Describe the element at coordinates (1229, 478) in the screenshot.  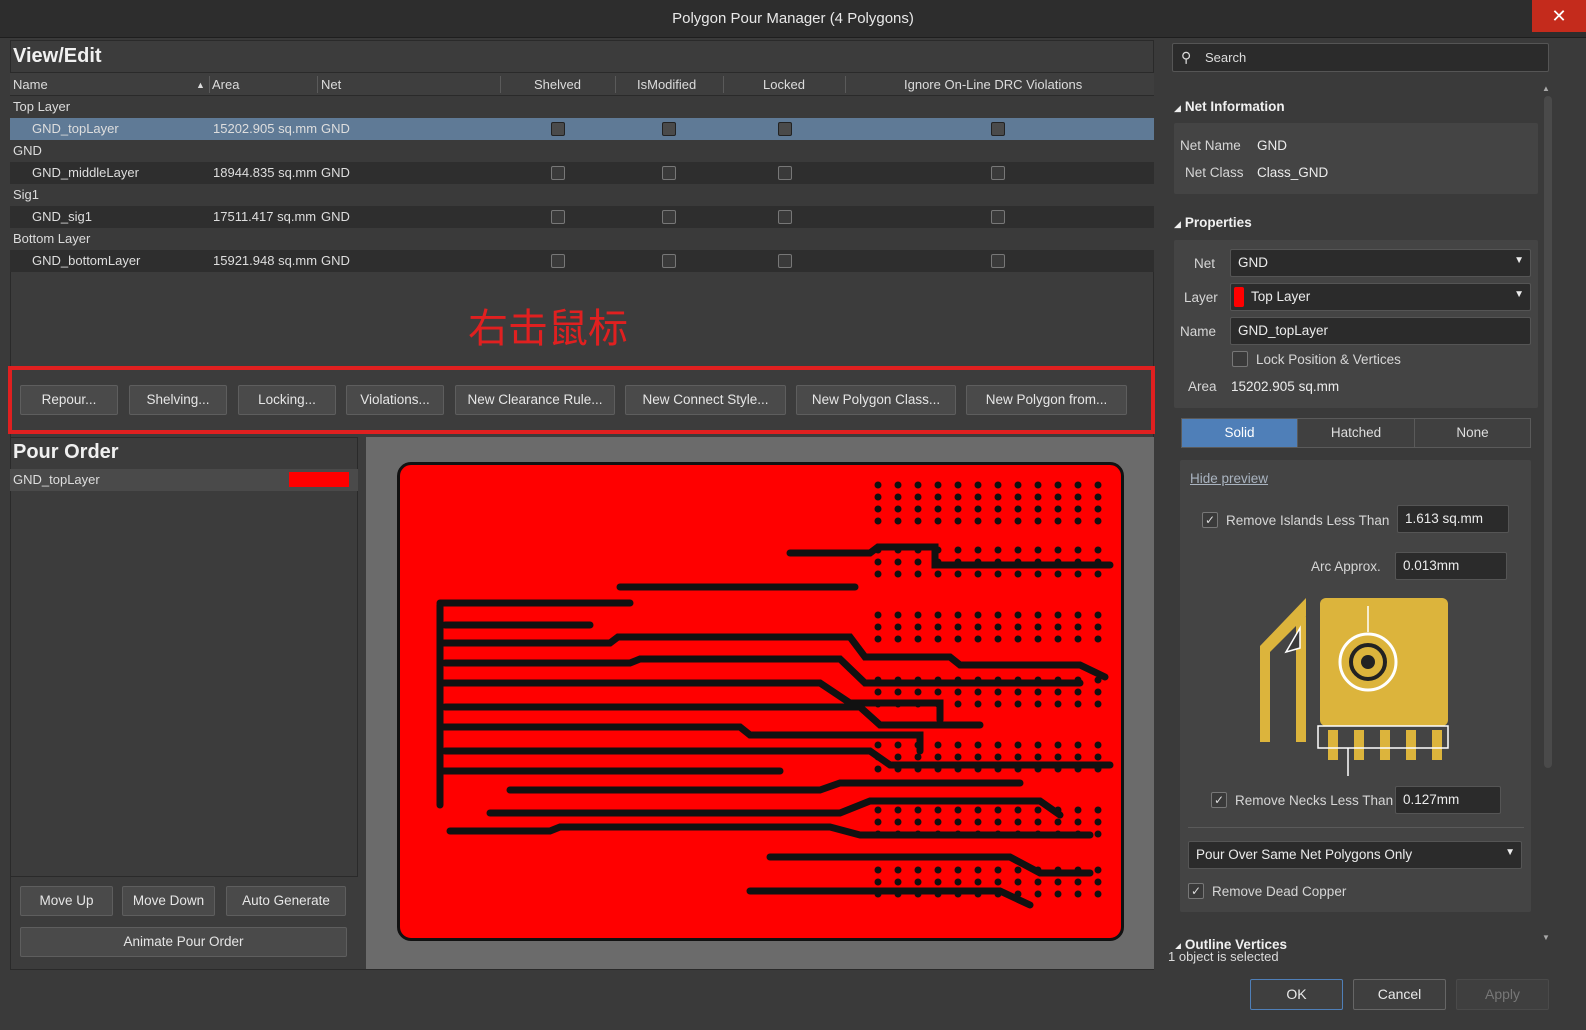
I see `hide-preview-link: Hide preview` at that location.